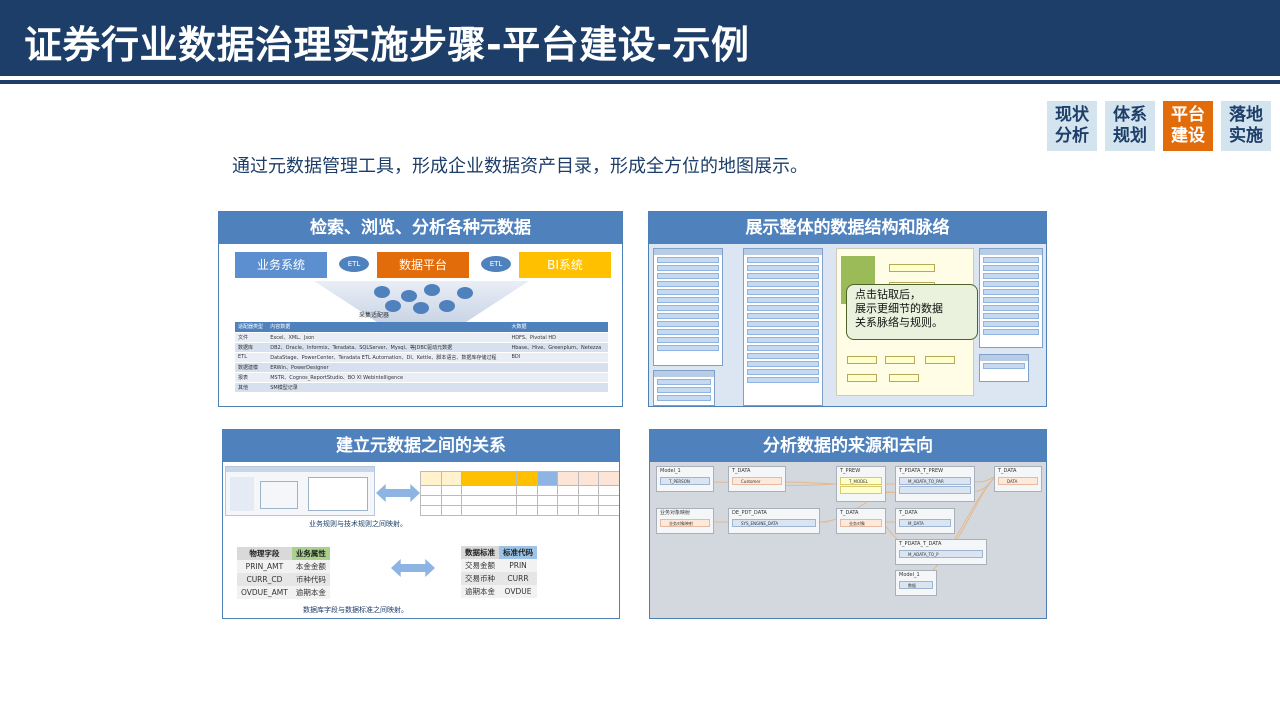  Describe the element at coordinates (685, 479) in the screenshot. I see `lineage-node: Model_1 T_PERSON` at that location.